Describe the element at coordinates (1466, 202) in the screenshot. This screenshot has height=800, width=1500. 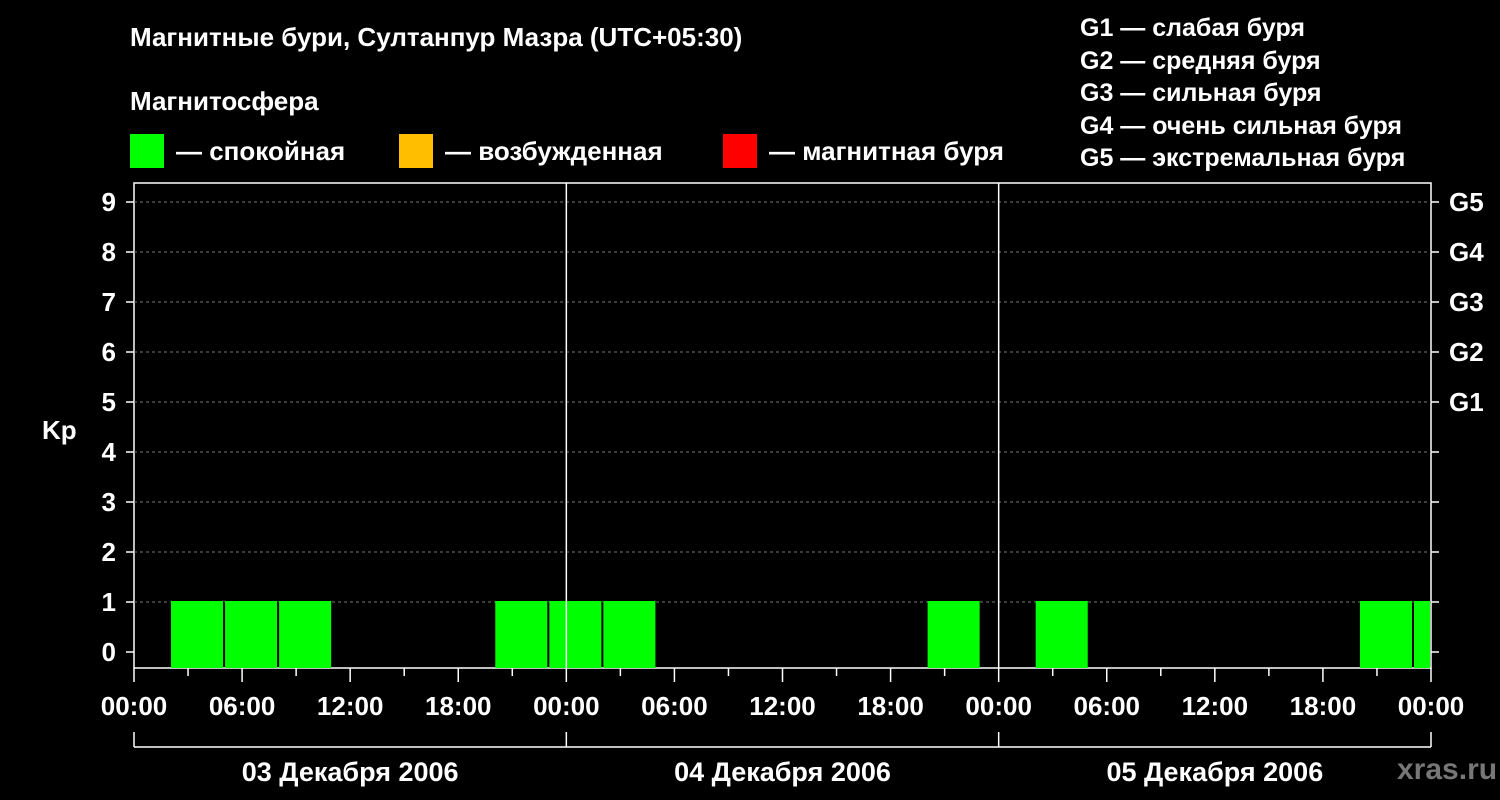
I see `g-axis-label: G5` at that location.